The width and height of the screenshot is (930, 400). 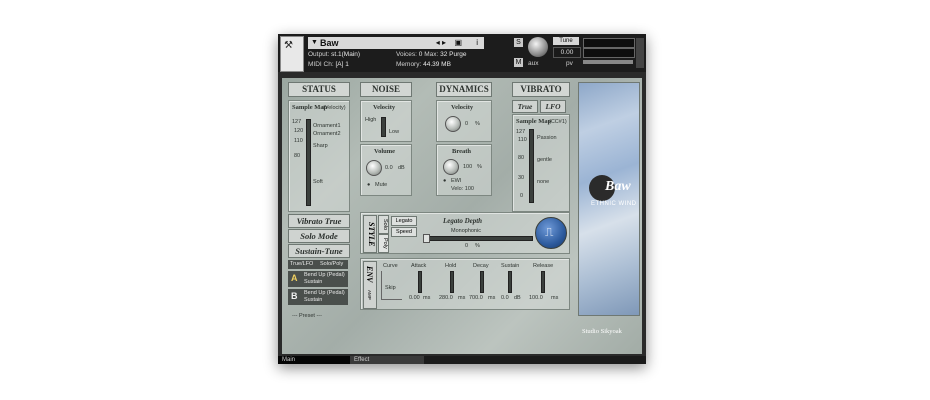 I want to click on volume-slider, so click(x=608, y=62).